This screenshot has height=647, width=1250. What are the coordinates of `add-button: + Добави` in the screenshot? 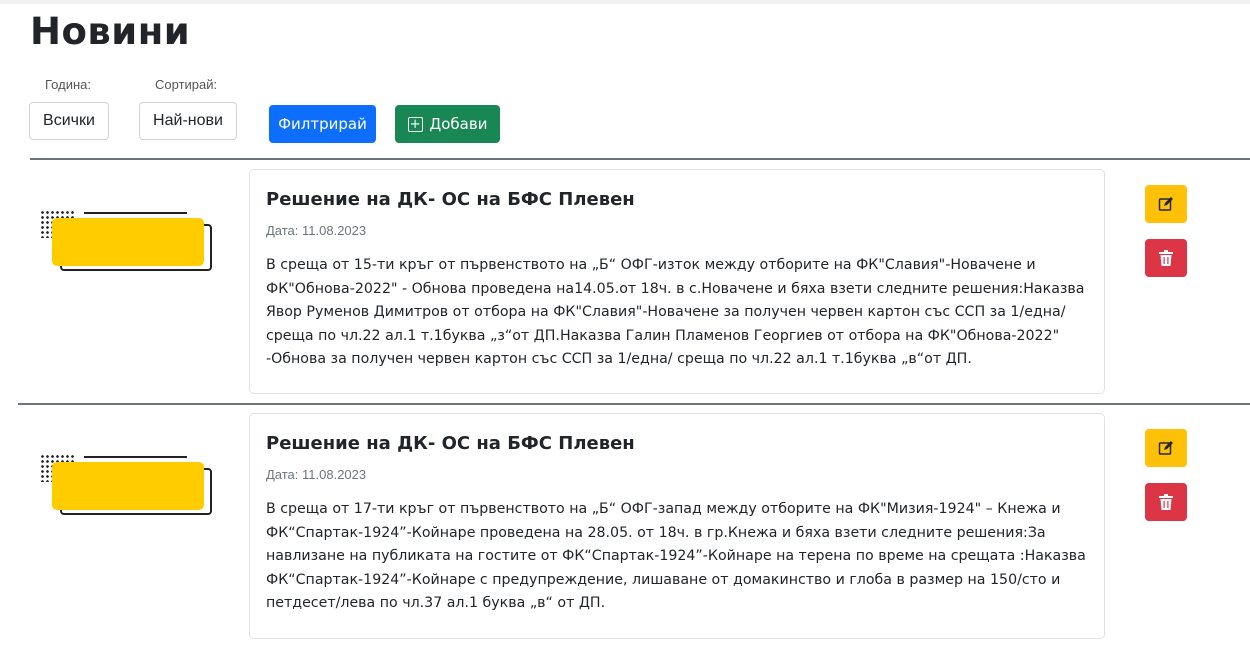 It's located at (447, 124).